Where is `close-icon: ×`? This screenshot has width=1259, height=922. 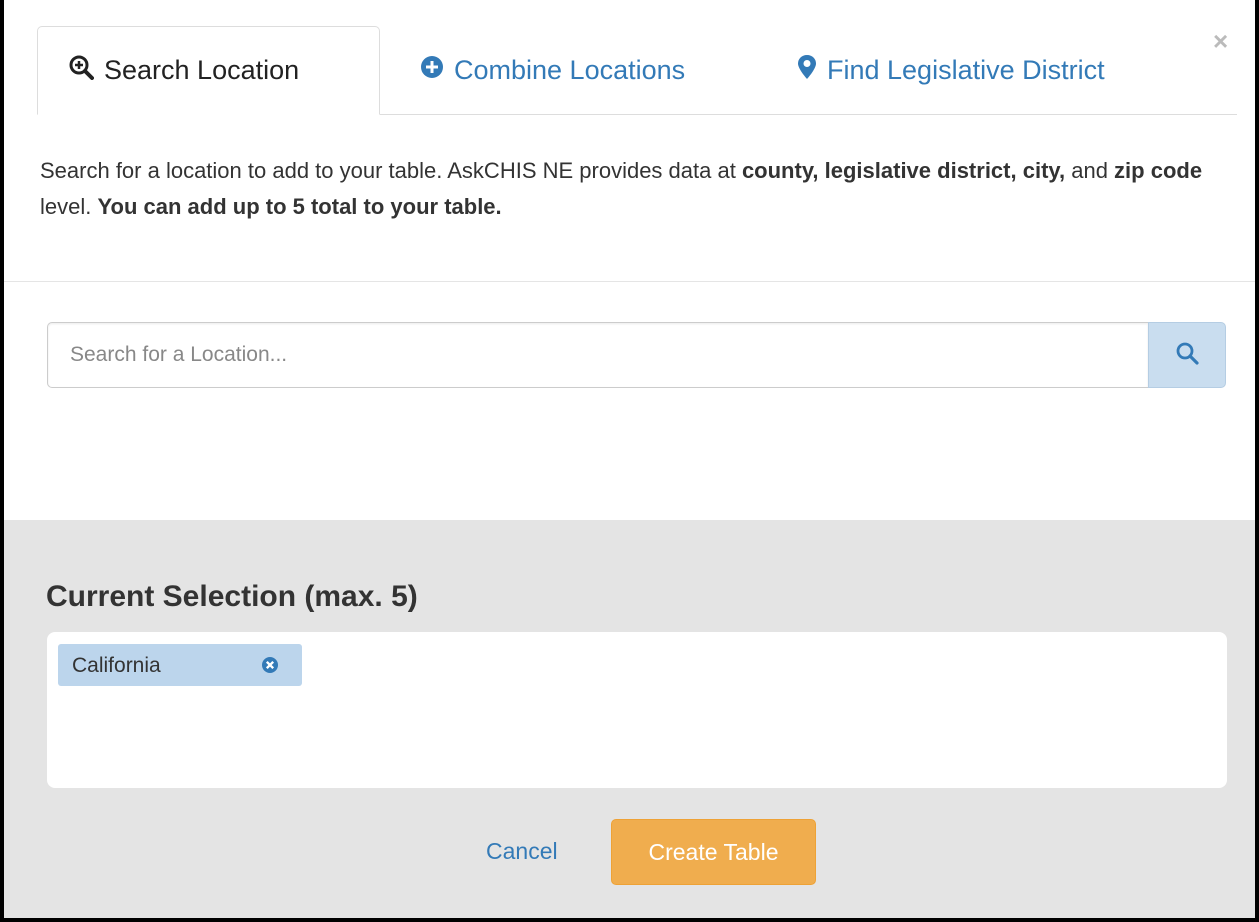
close-icon: × is located at coordinates (1220, 41).